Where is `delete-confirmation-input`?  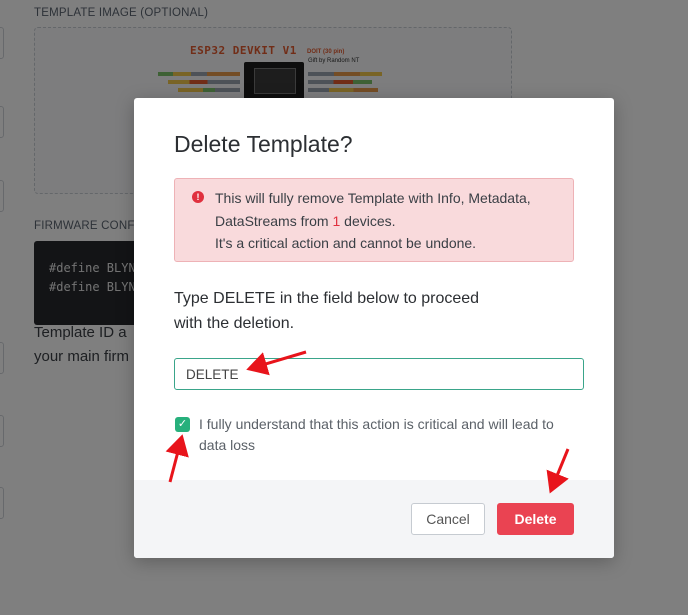 delete-confirmation-input is located at coordinates (379, 374).